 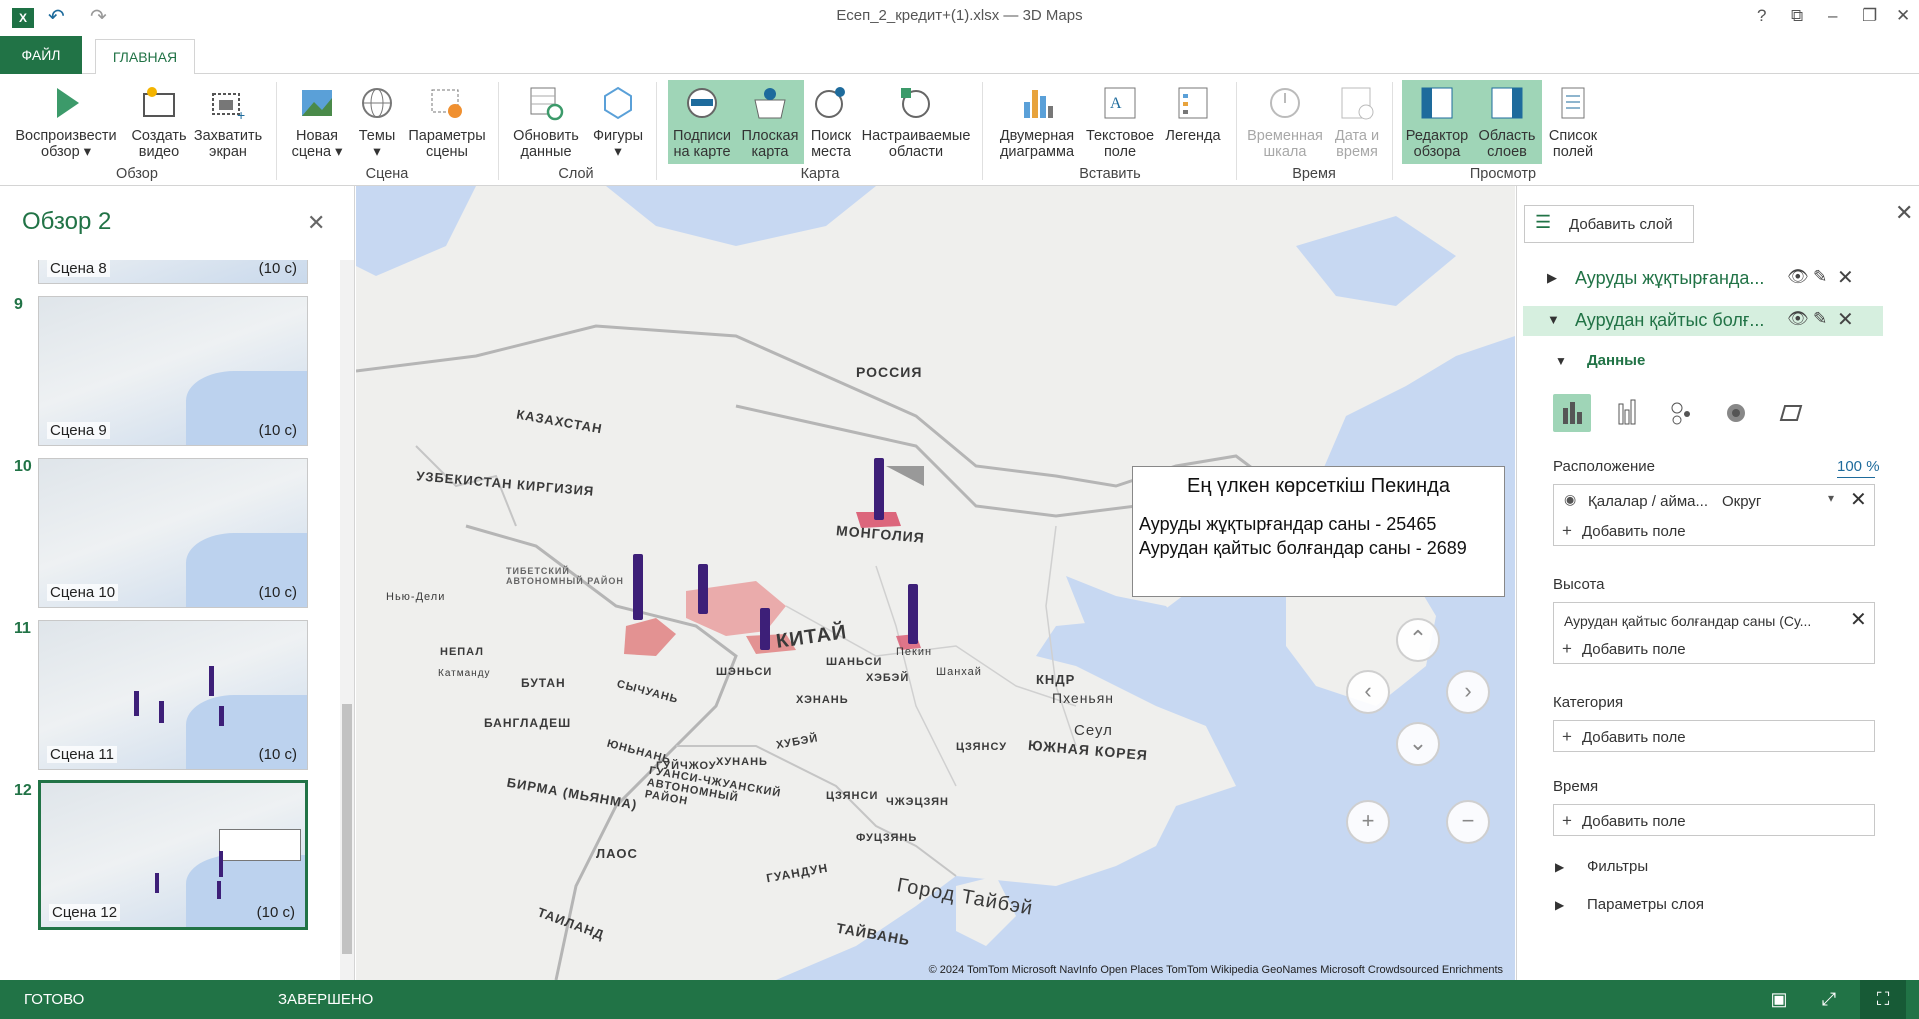 I want to click on minimize-icon: –, so click(x=1832, y=16).